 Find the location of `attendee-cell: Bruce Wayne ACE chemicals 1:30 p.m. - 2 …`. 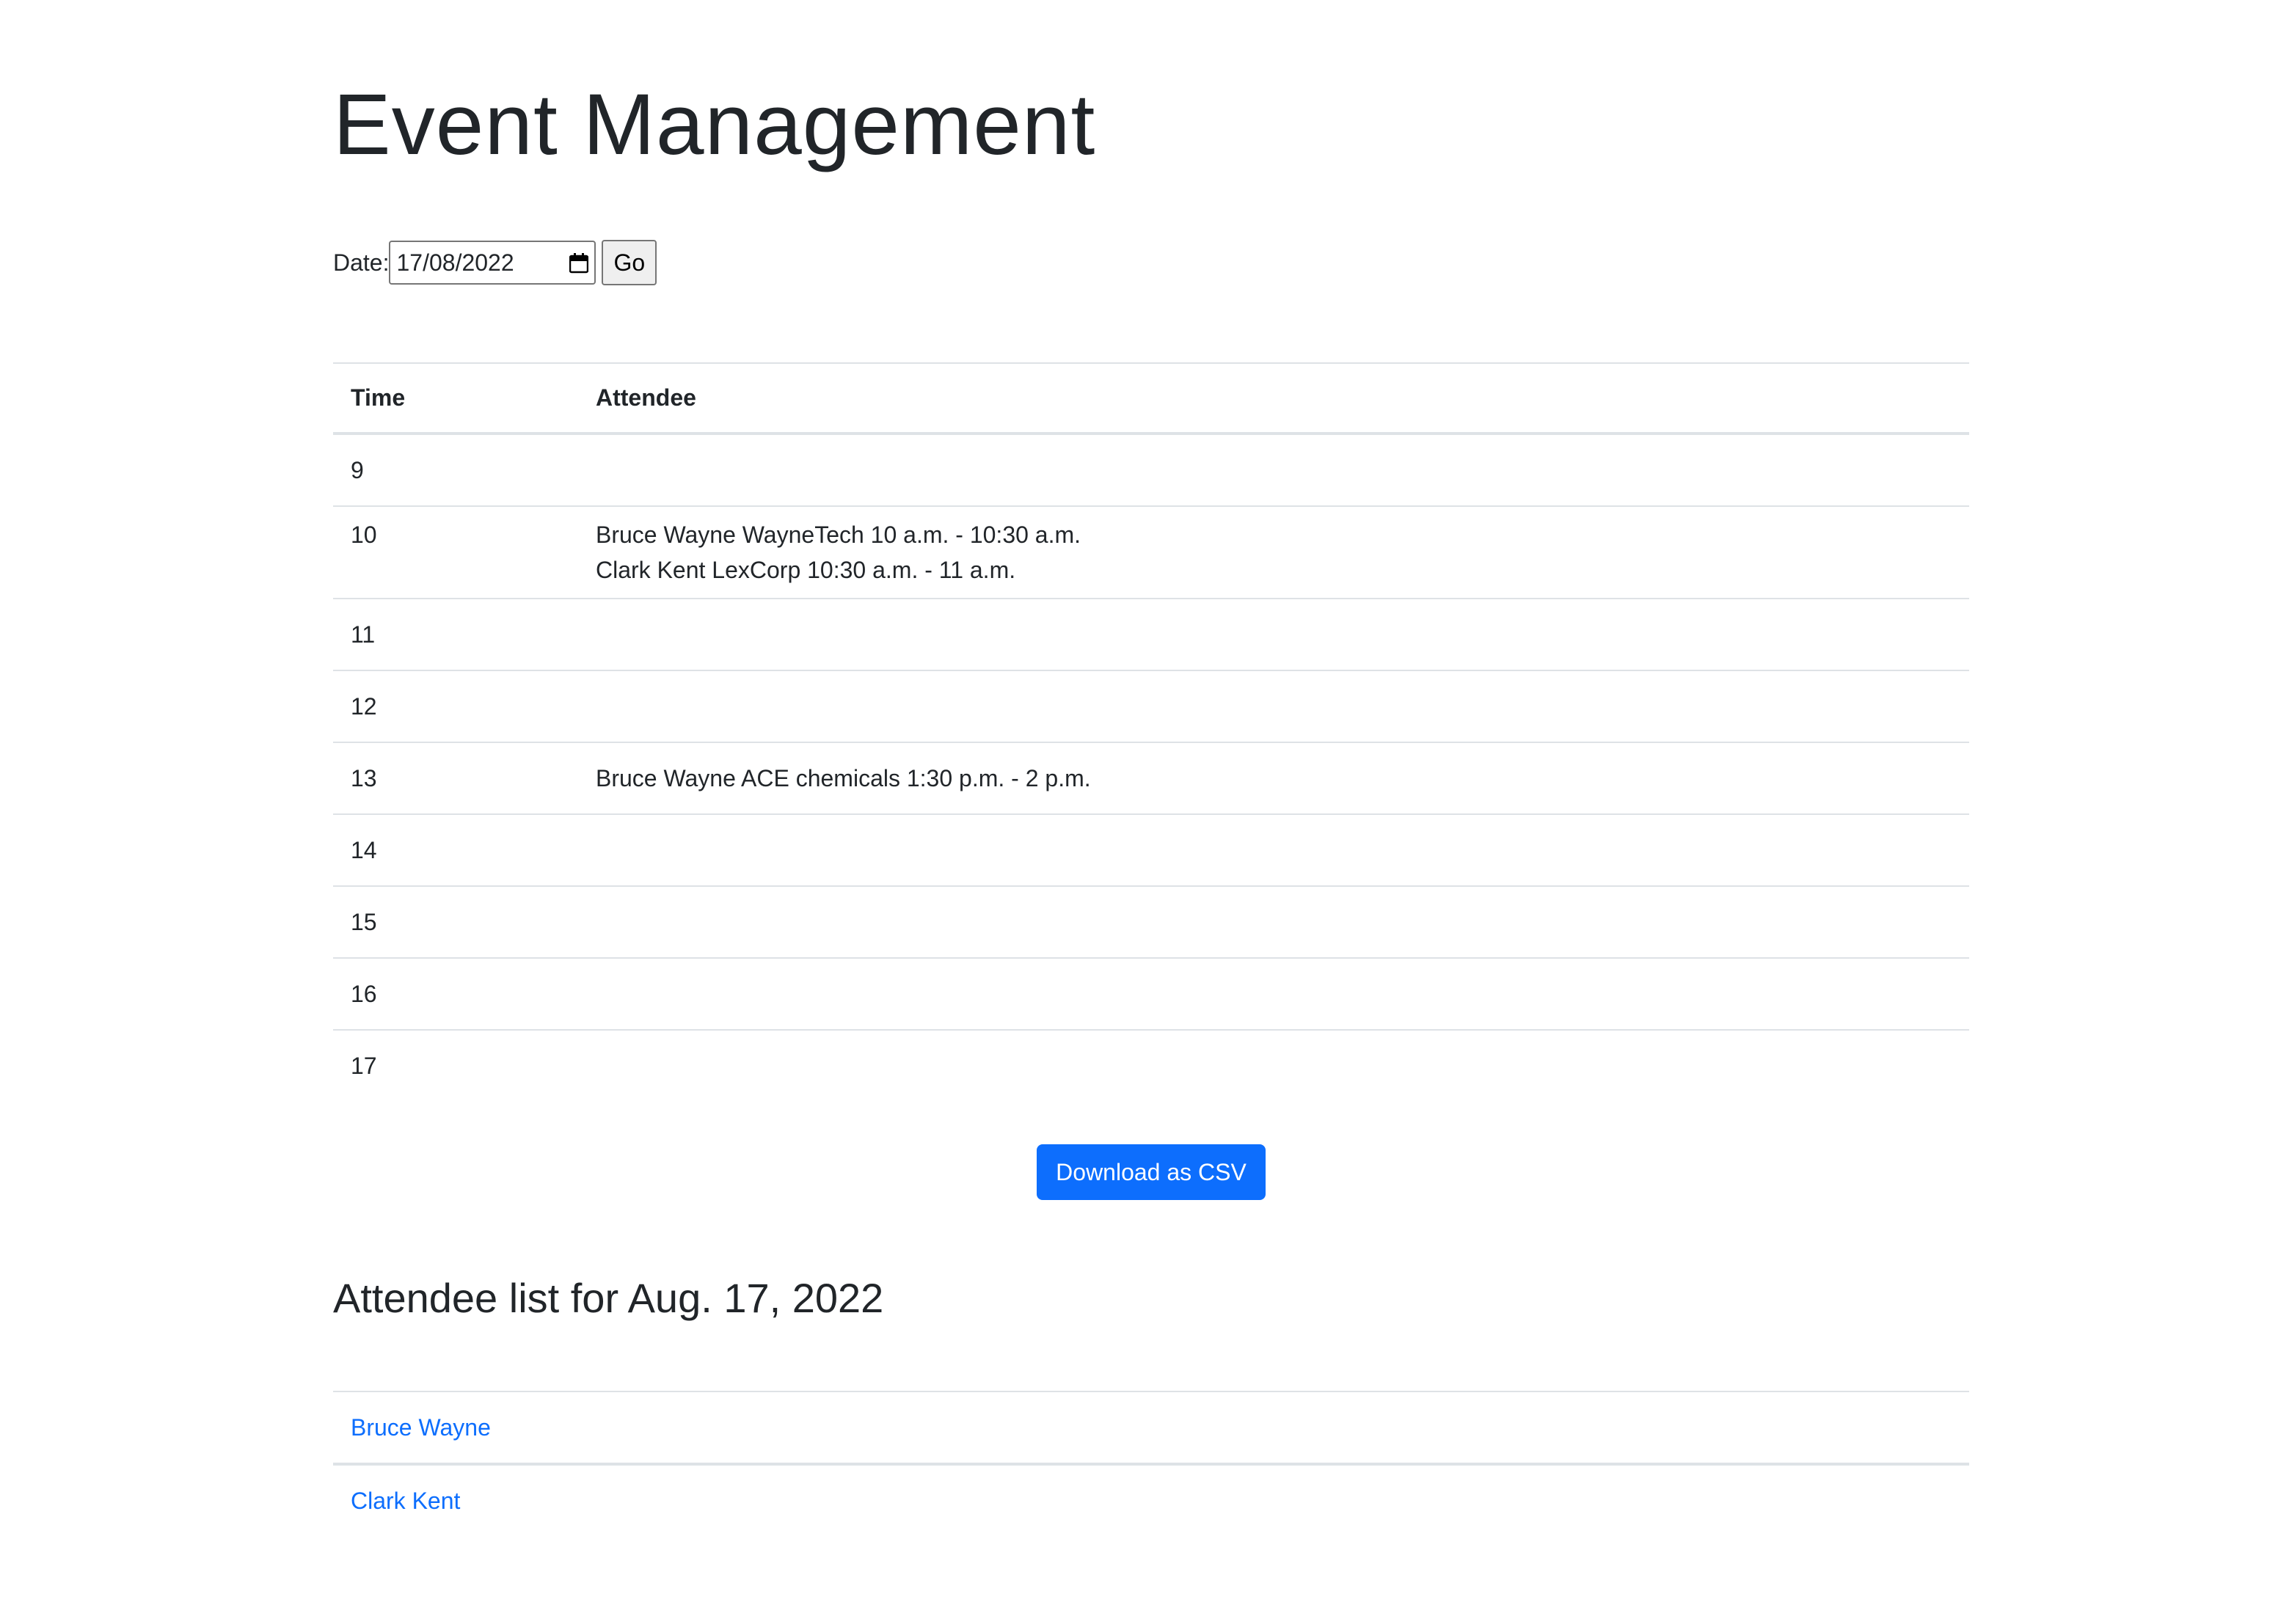

attendee-cell: Bruce Wayne ACE chemicals 1:30 p.m. - 2 … is located at coordinates (1274, 778).